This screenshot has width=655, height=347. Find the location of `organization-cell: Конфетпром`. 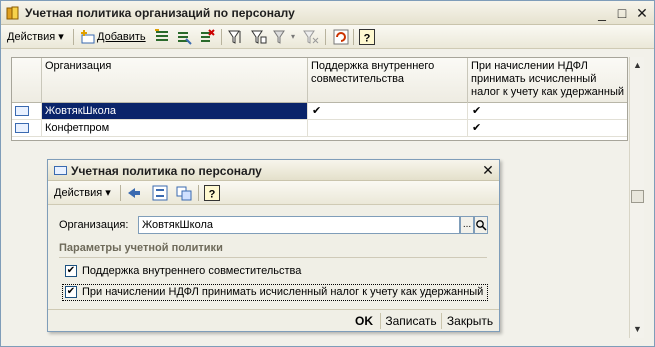

organization-cell: Конфетпром is located at coordinates (175, 128).